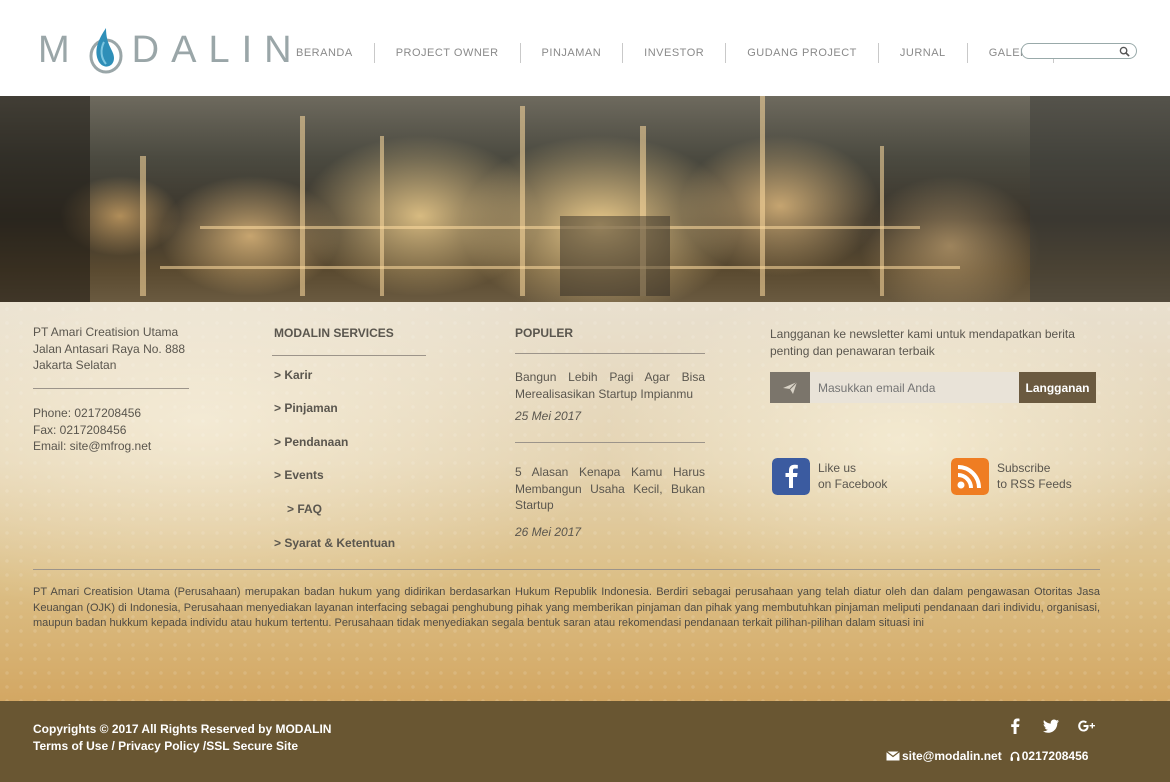 This screenshot has width=1170, height=782. Describe the element at coordinates (610, 442) in the screenshot. I see `popular-post-divider` at that location.